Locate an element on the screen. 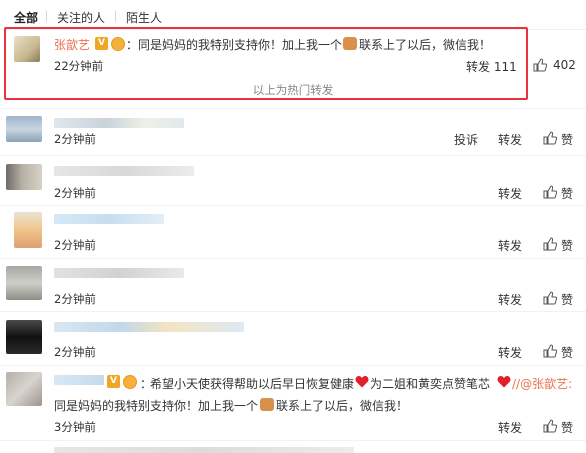 This screenshot has width=586, height=453. report-button: 投诉 is located at coordinates (466, 139).